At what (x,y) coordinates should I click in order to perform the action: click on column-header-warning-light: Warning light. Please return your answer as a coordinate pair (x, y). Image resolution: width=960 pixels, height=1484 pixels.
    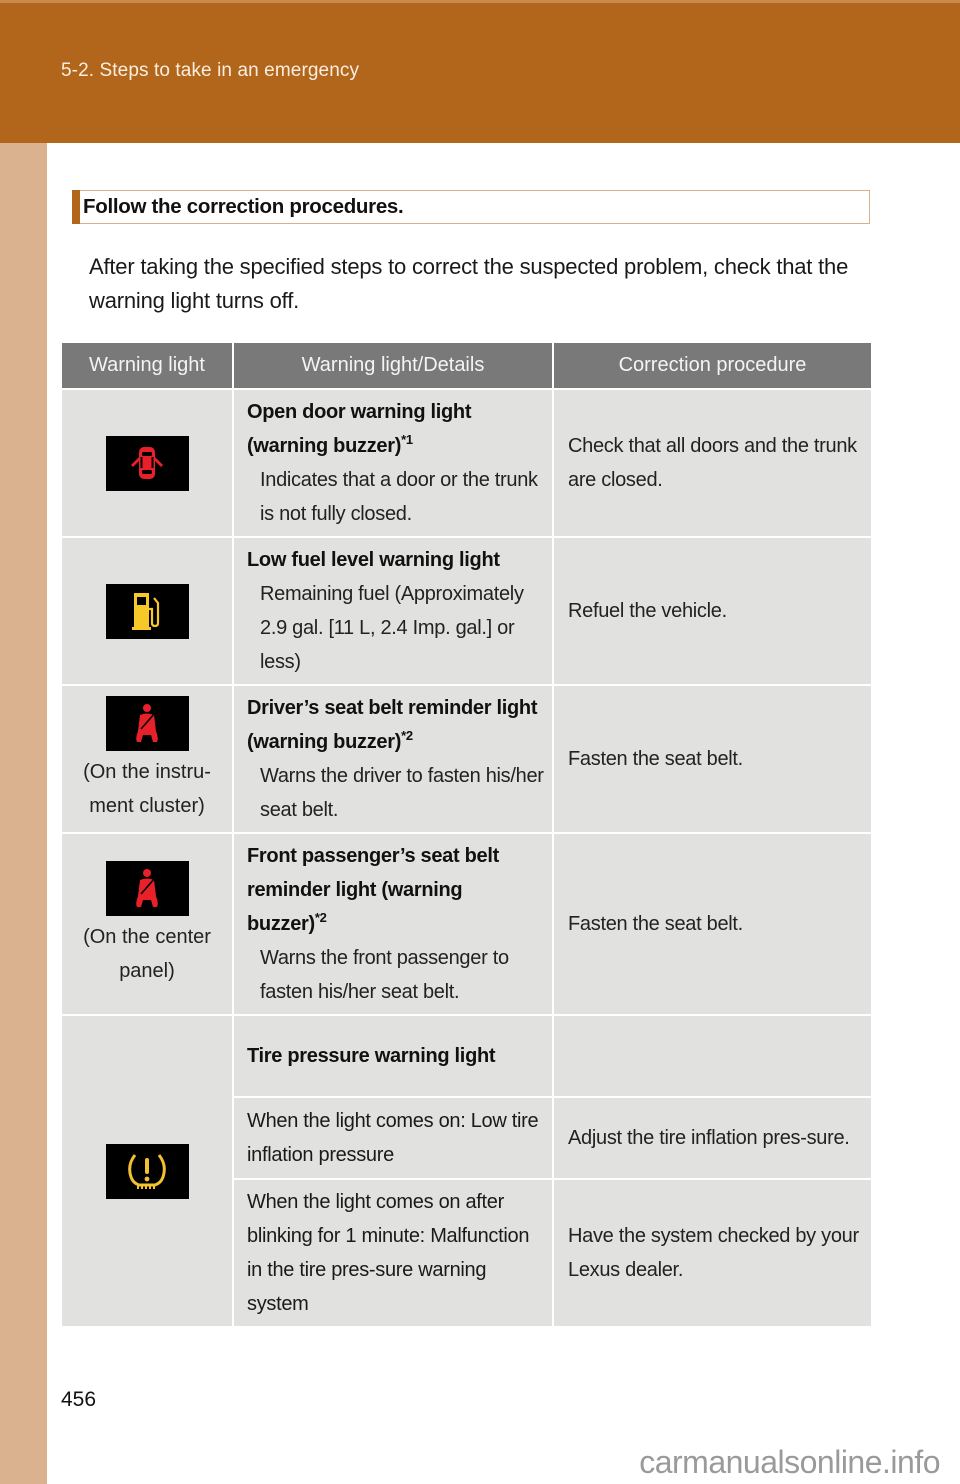
    Looking at the image, I should click on (147, 365).